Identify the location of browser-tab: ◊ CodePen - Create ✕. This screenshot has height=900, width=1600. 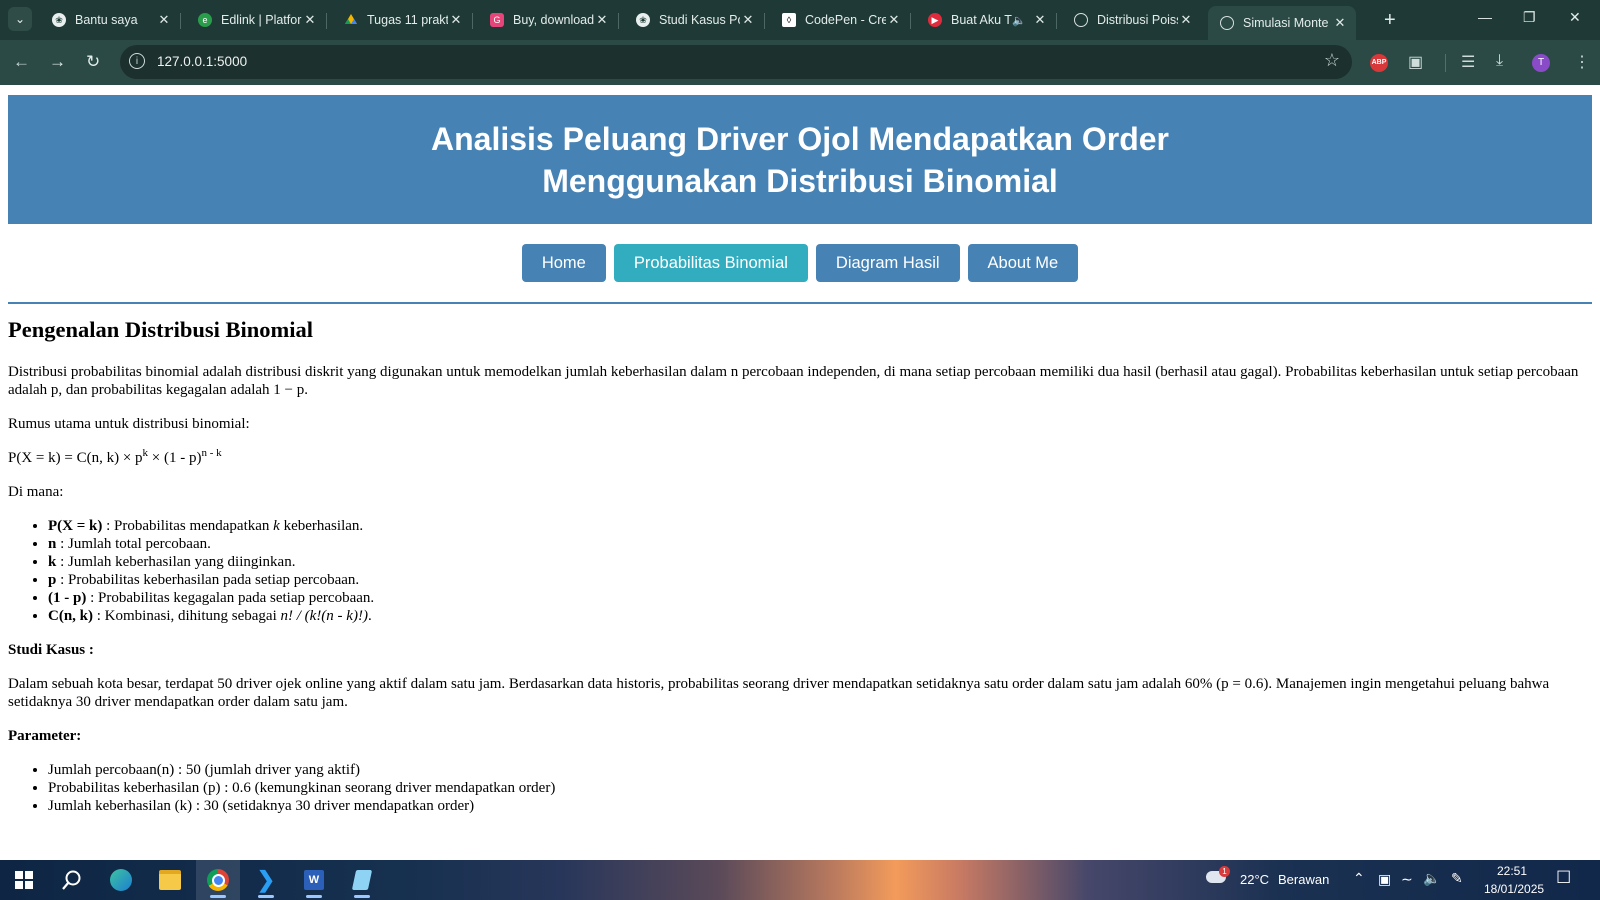
(840, 20).